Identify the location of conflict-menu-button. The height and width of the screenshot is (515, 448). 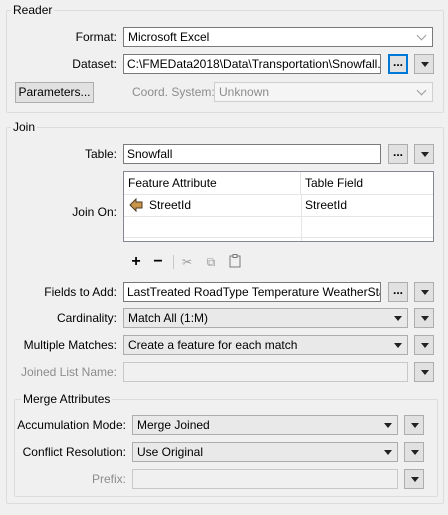
(414, 452).